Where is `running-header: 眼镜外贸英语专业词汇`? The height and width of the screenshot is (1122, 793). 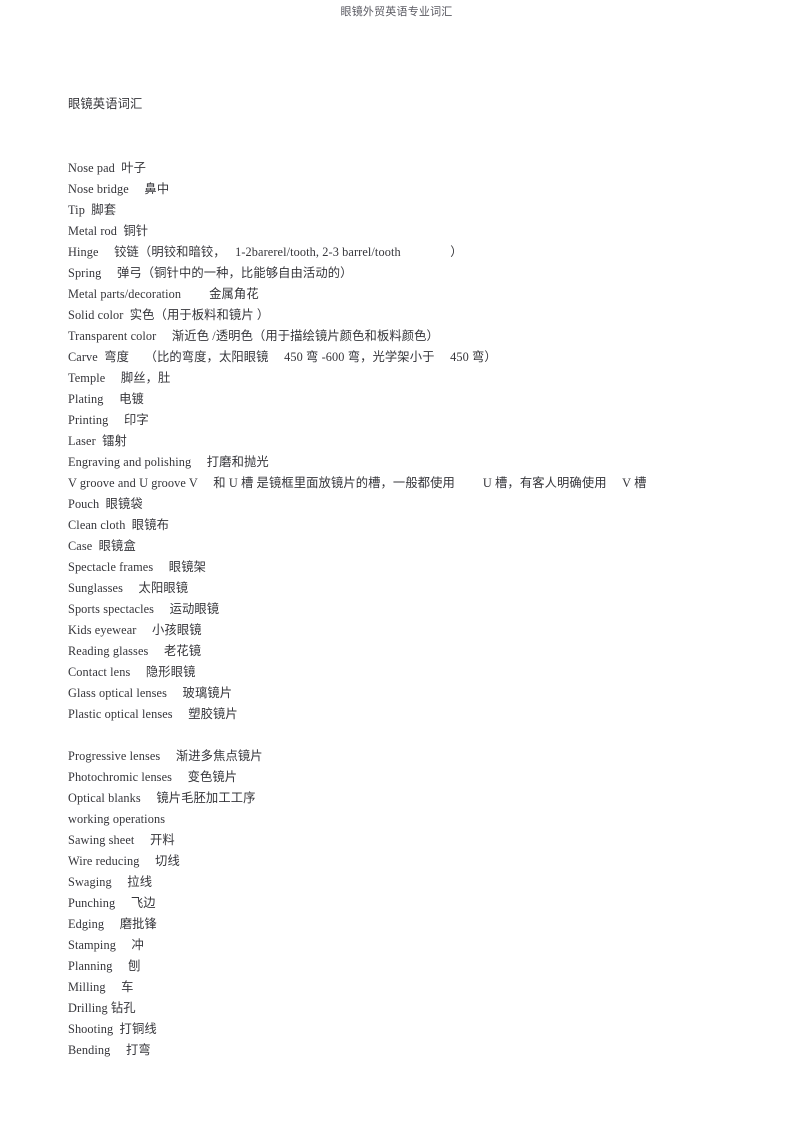 running-header: 眼镜外贸英语专业词汇 is located at coordinates (396, 12).